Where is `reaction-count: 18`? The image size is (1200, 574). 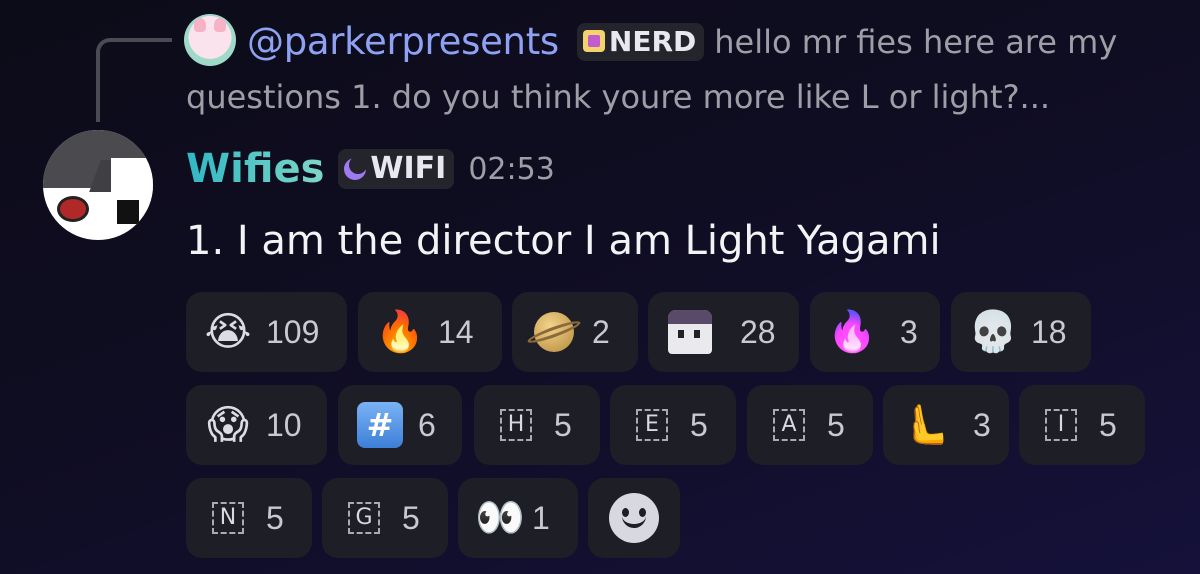
reaction-count: 18 is located at coordinates (1049, 331).